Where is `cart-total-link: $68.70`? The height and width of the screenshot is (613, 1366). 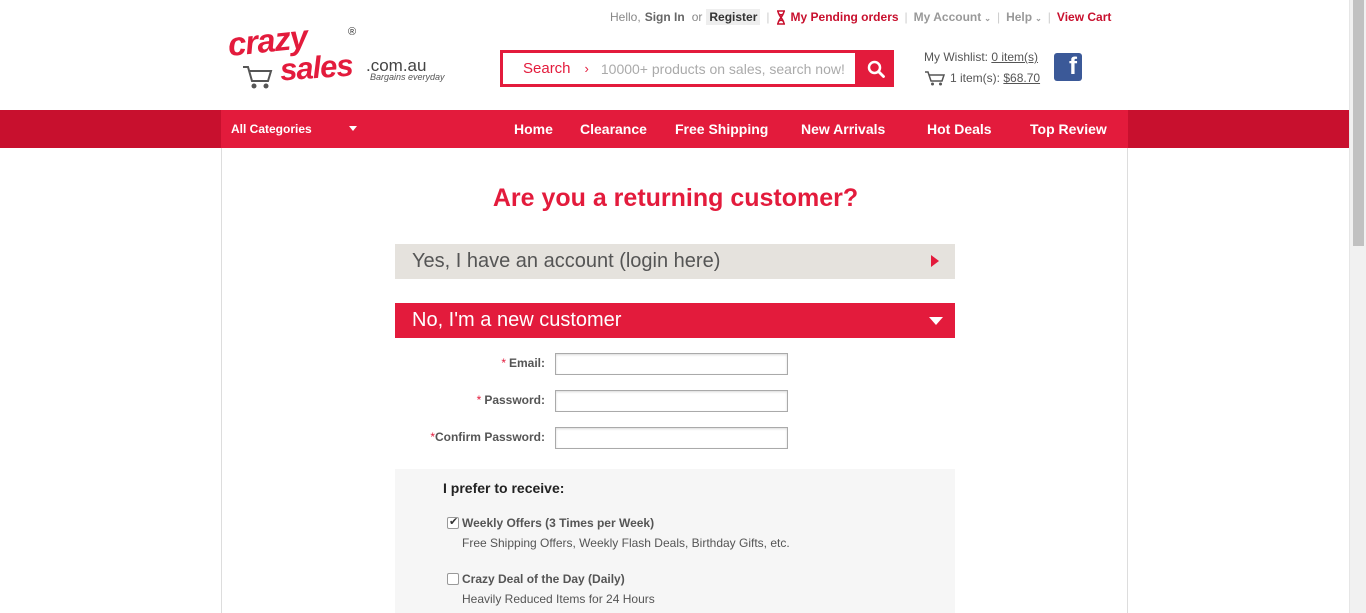 cart-total-link: $68.70 is located at coordinates (1021, 78).